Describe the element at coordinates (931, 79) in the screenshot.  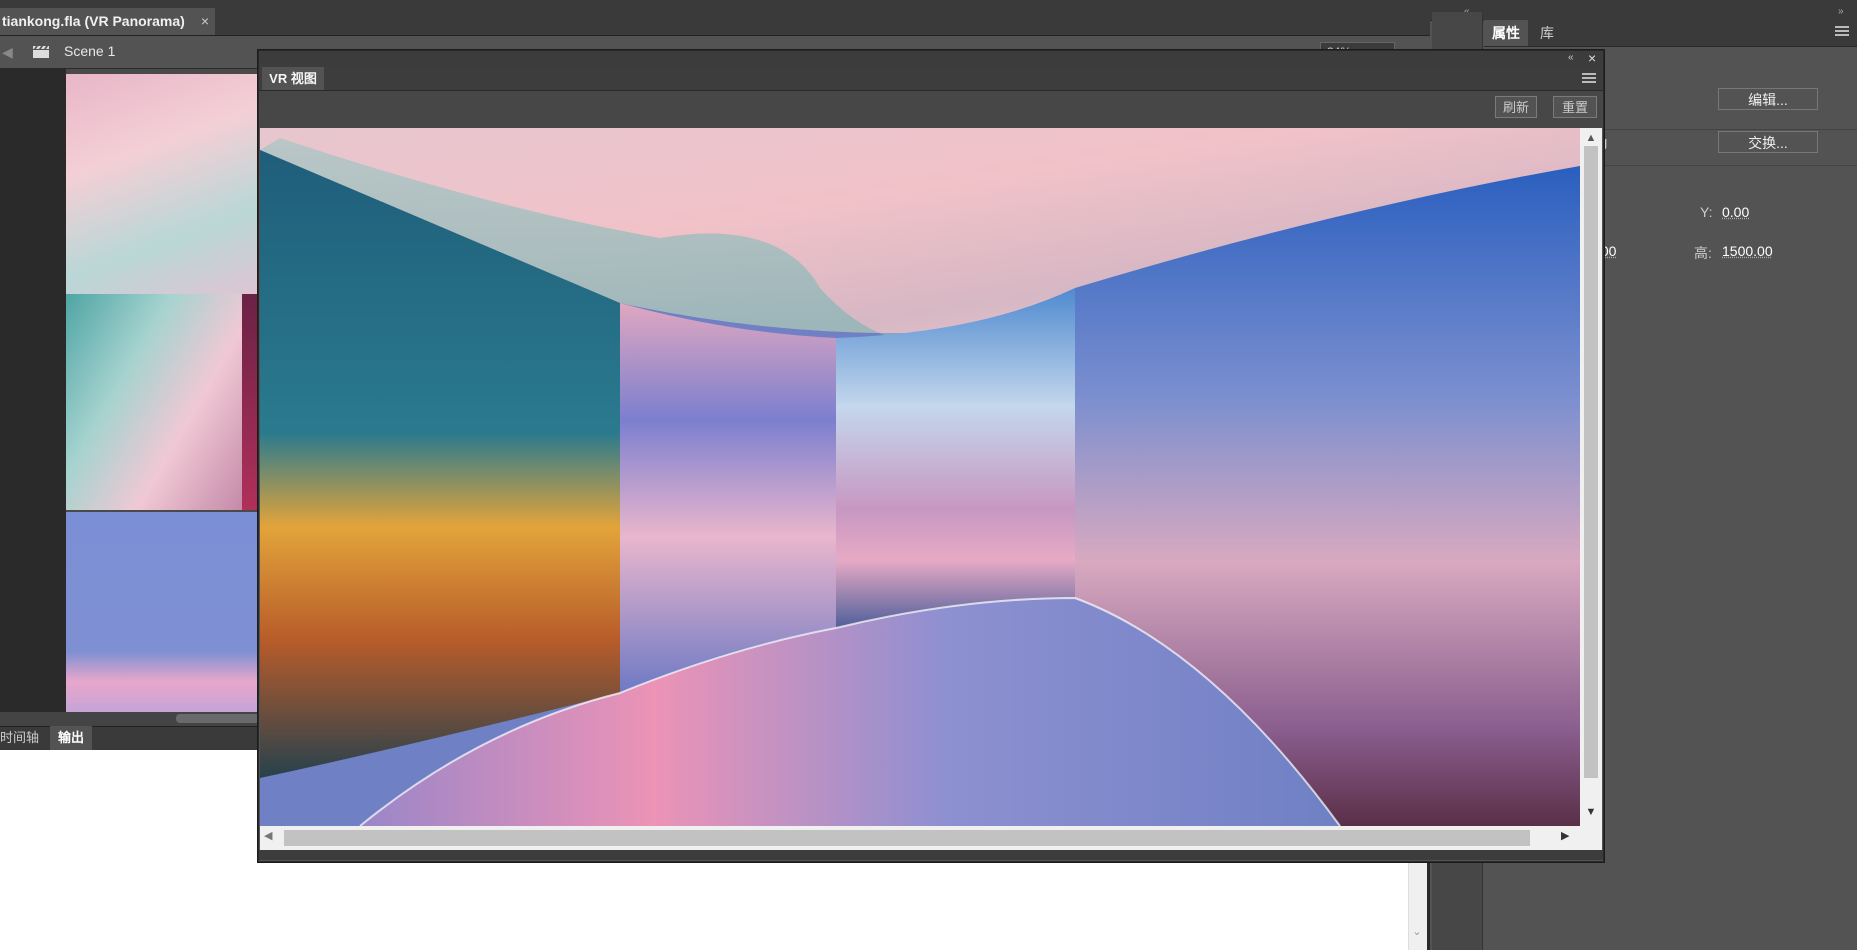
I see `vr-view-tab-bar` at that location.